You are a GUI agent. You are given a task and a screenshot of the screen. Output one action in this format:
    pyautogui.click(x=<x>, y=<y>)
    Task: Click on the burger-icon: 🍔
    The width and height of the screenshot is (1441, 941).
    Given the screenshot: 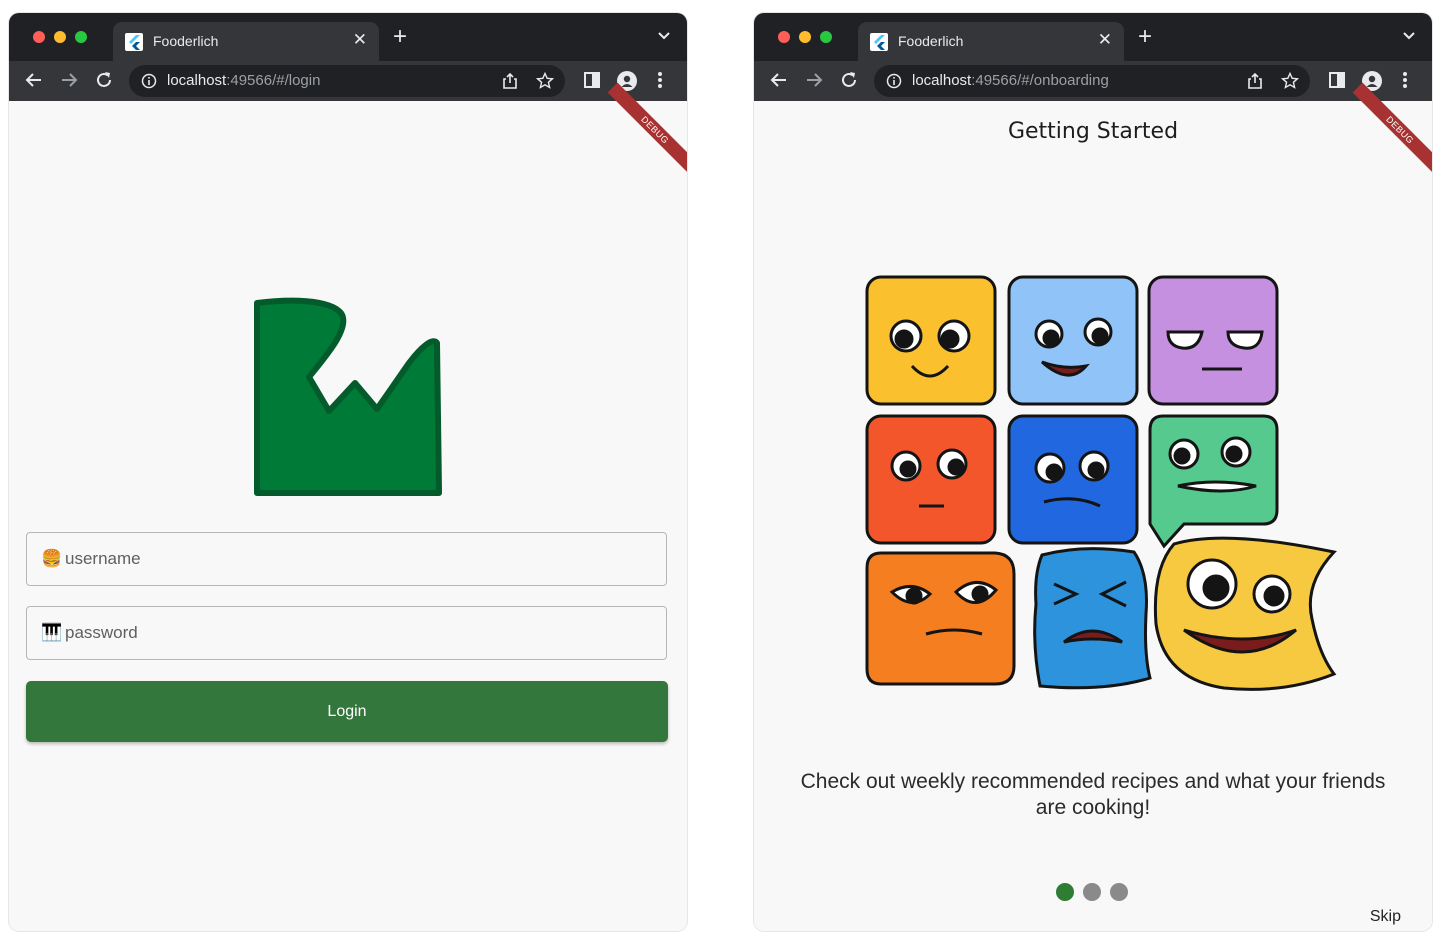 What is the action you would take?
    pyautogui.click(x=52, y=558)
    